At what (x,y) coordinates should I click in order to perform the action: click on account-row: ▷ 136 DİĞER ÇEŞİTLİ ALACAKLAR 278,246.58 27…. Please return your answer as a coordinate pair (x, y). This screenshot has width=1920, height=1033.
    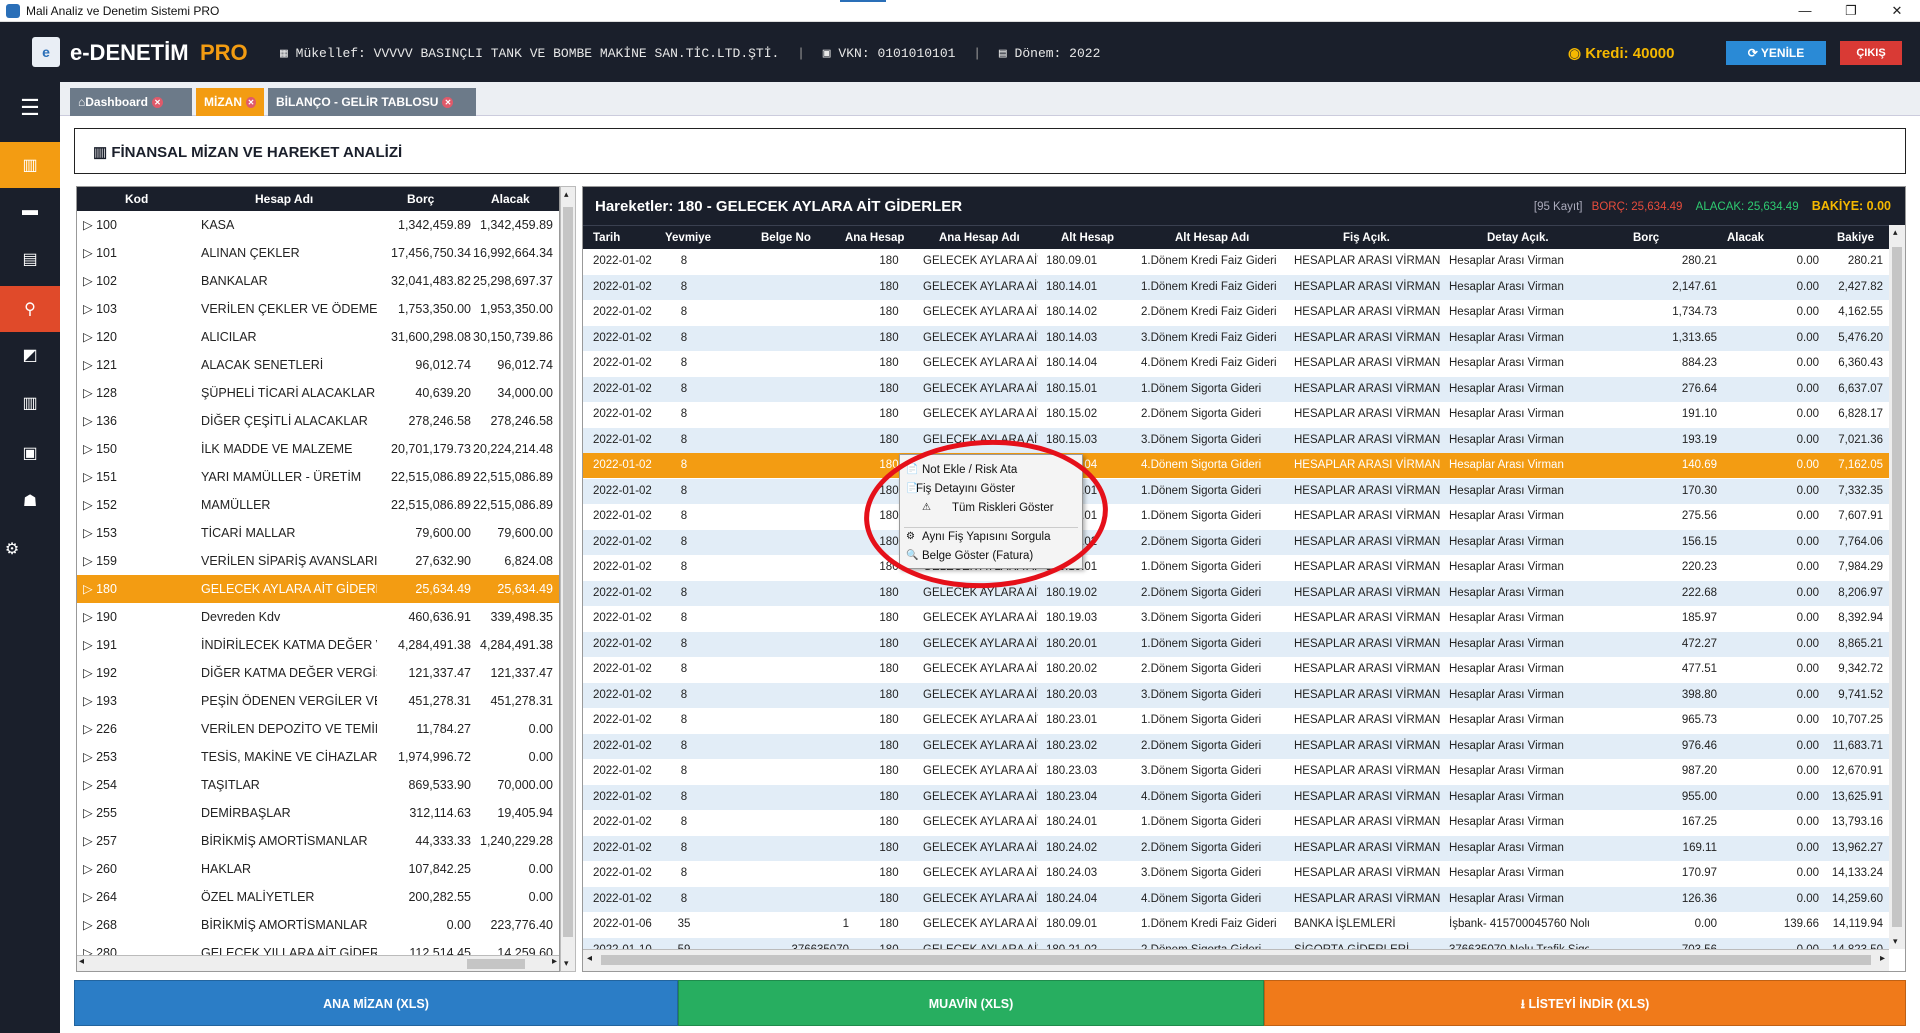
    Looking at the image, I should click on (318, 421).